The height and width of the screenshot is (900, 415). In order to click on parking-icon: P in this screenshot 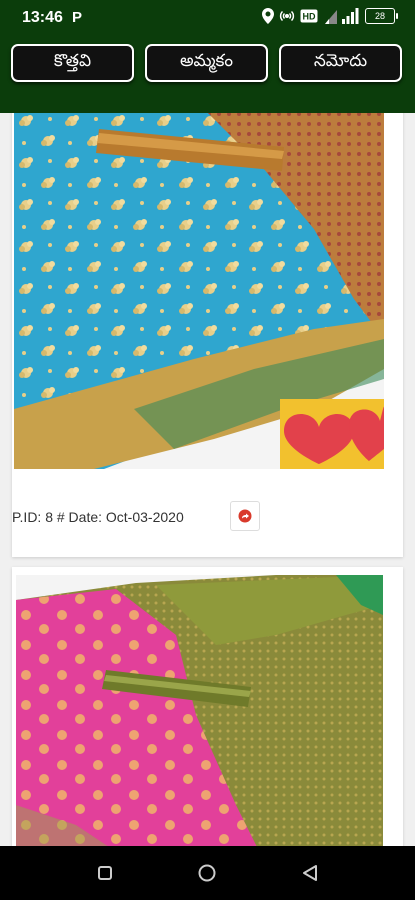, I will do `click(77, 17)`.